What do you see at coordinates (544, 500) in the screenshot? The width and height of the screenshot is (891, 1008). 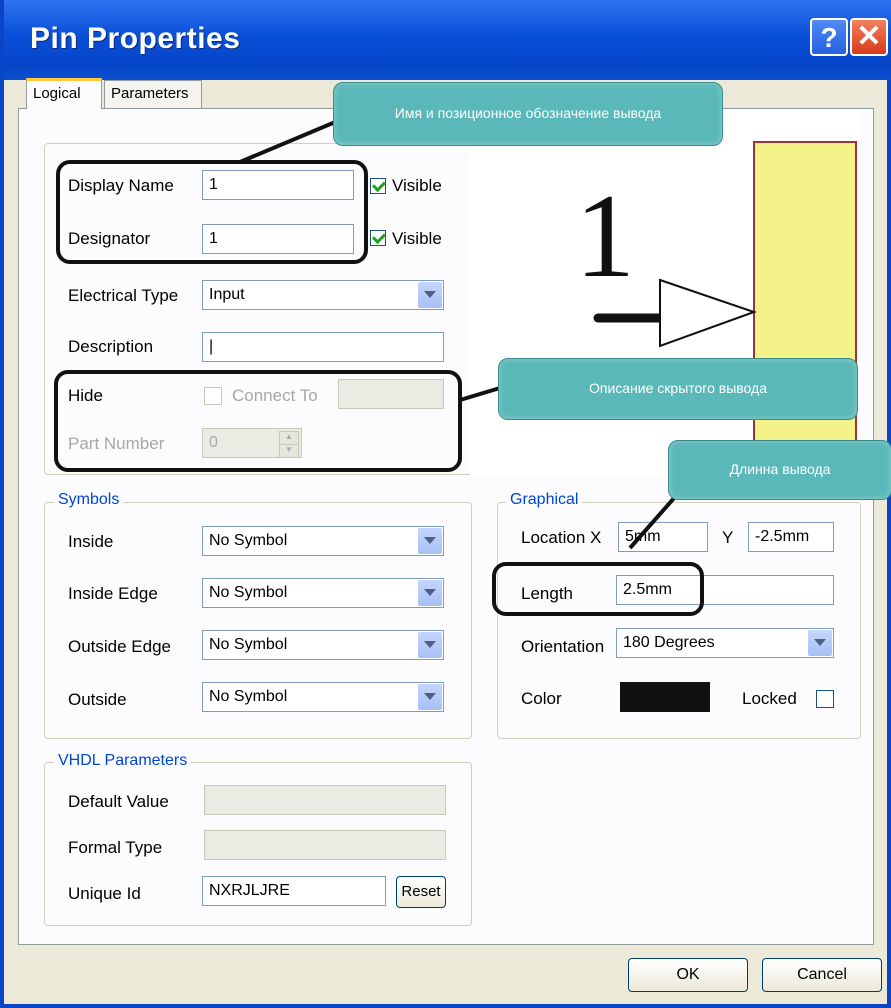 I see `graphical-legend: Graphical` at bounding box center [544, 500].